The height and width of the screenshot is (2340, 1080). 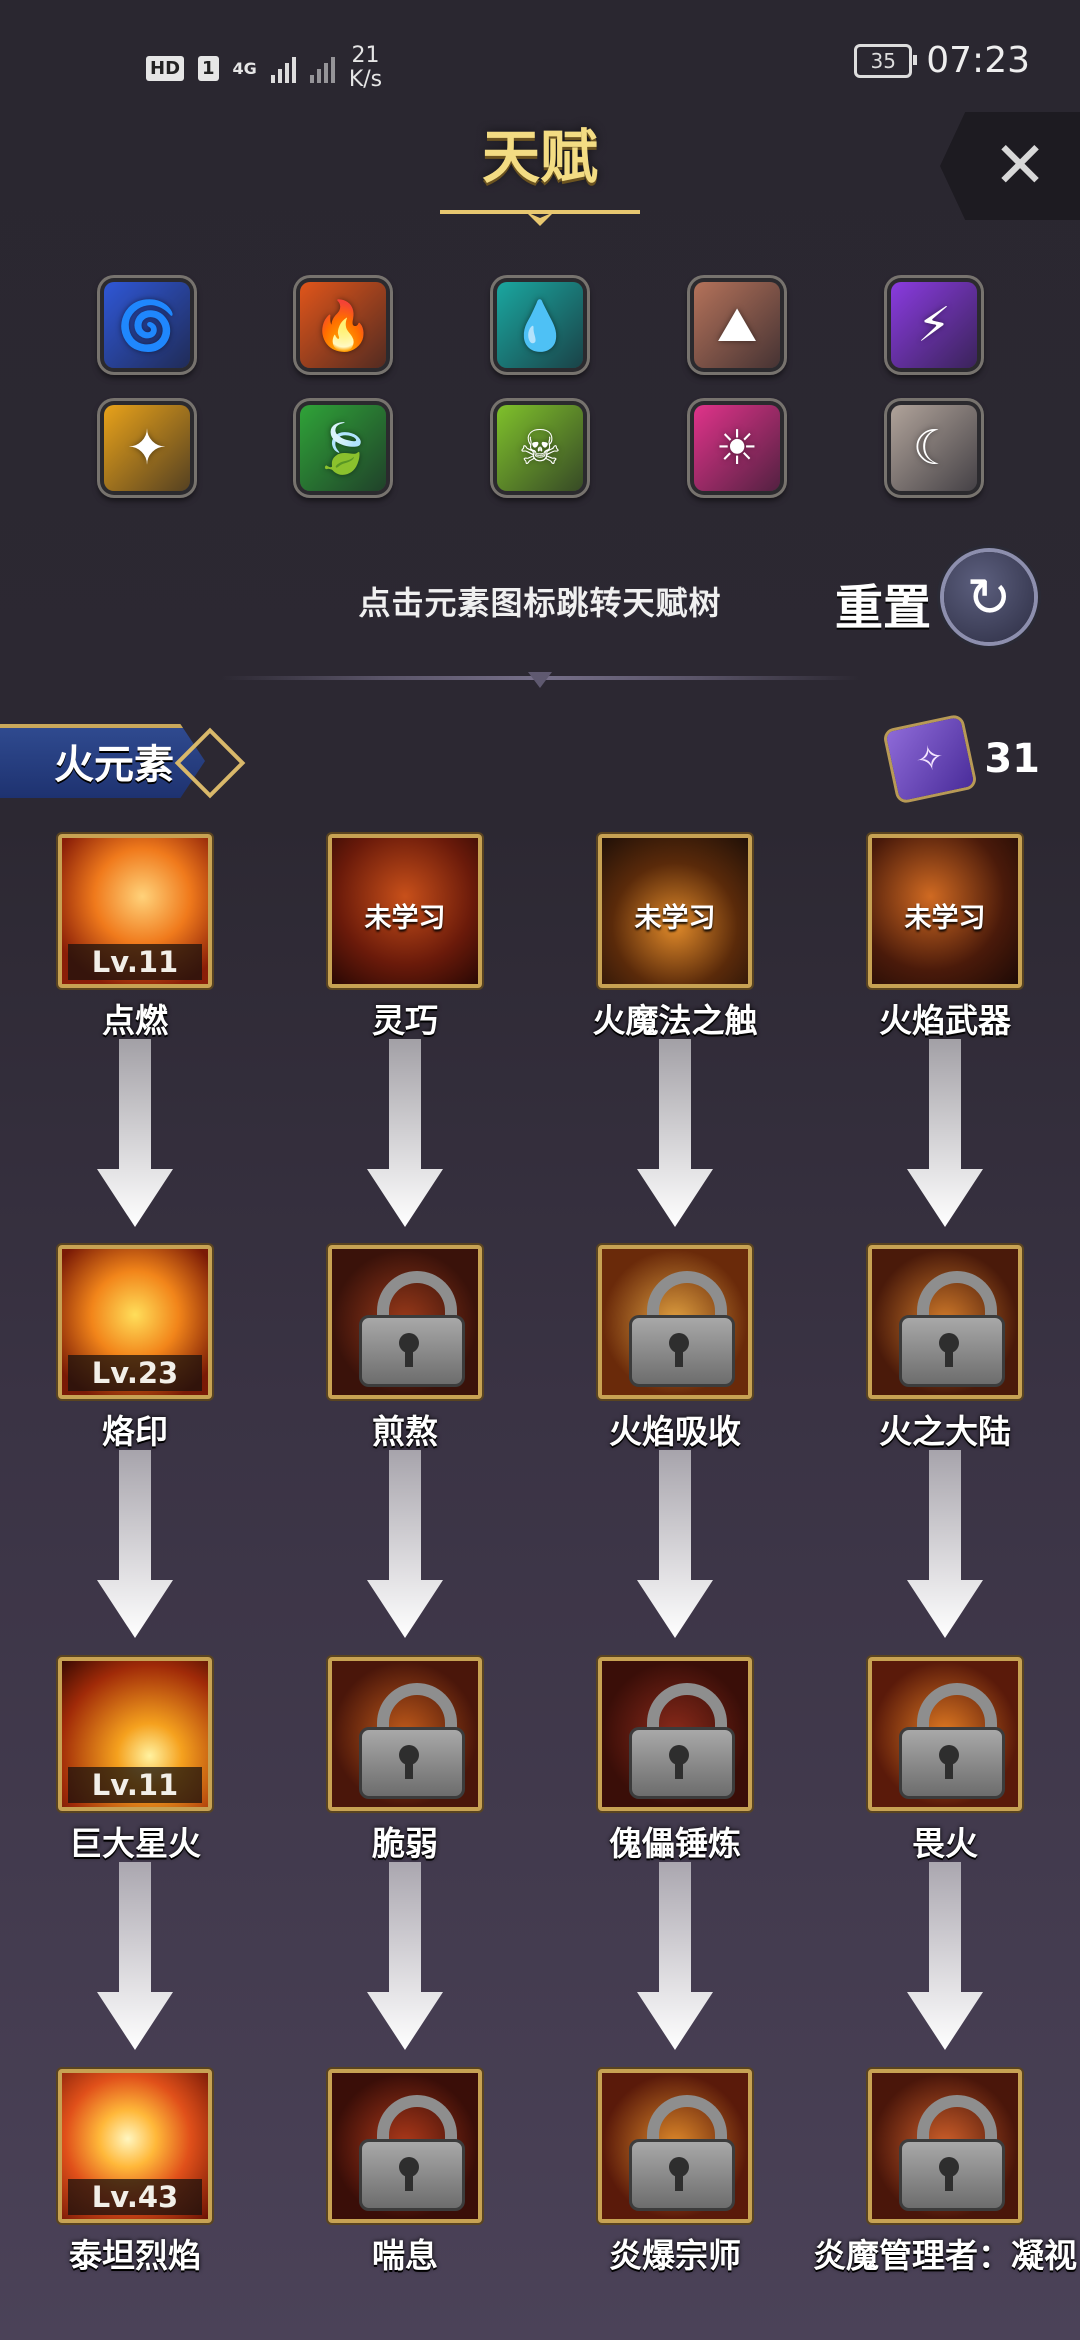 I want to click on reset-button: ↻, so click(x=989, y=597).